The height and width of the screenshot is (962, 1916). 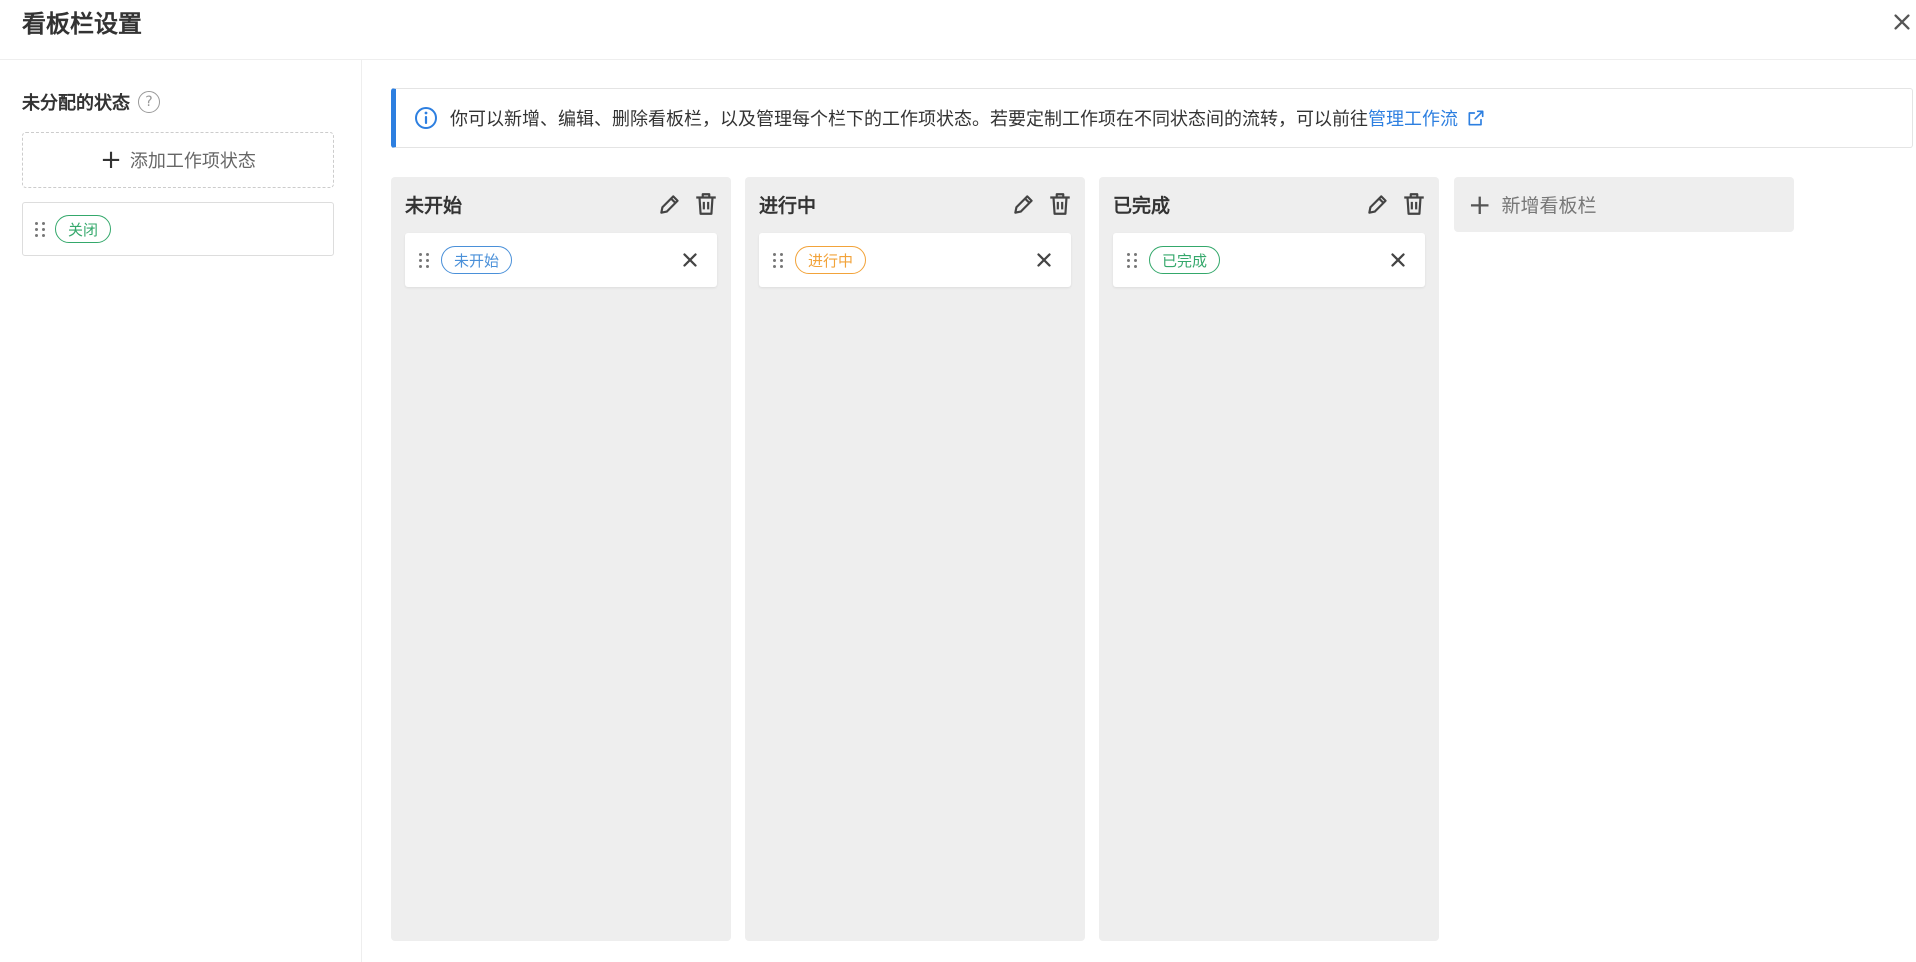 What do you see at coordinates (915, 559) in the screenshot?
I see `board-column-in-progress: 进行中 进行中` at bounding box center [915, 559].